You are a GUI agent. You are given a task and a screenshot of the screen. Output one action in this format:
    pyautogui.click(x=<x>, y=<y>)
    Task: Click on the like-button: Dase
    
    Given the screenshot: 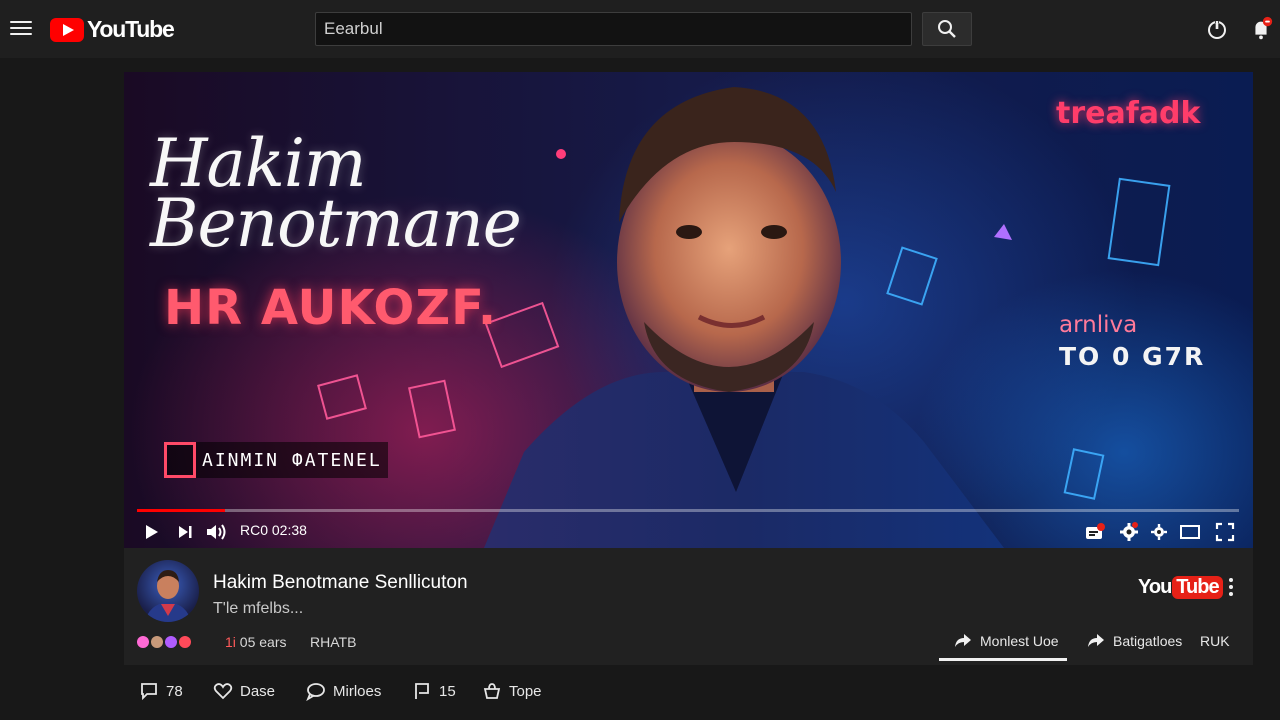 What is the action you would take?
    pyautogui.click(x=244, y=691)
    